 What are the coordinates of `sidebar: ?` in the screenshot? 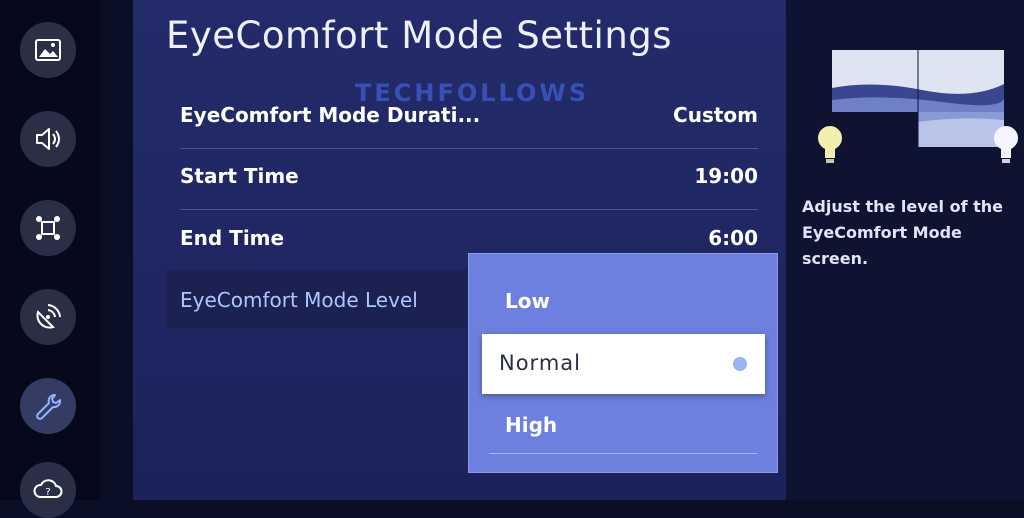 It's located at (50, 259).